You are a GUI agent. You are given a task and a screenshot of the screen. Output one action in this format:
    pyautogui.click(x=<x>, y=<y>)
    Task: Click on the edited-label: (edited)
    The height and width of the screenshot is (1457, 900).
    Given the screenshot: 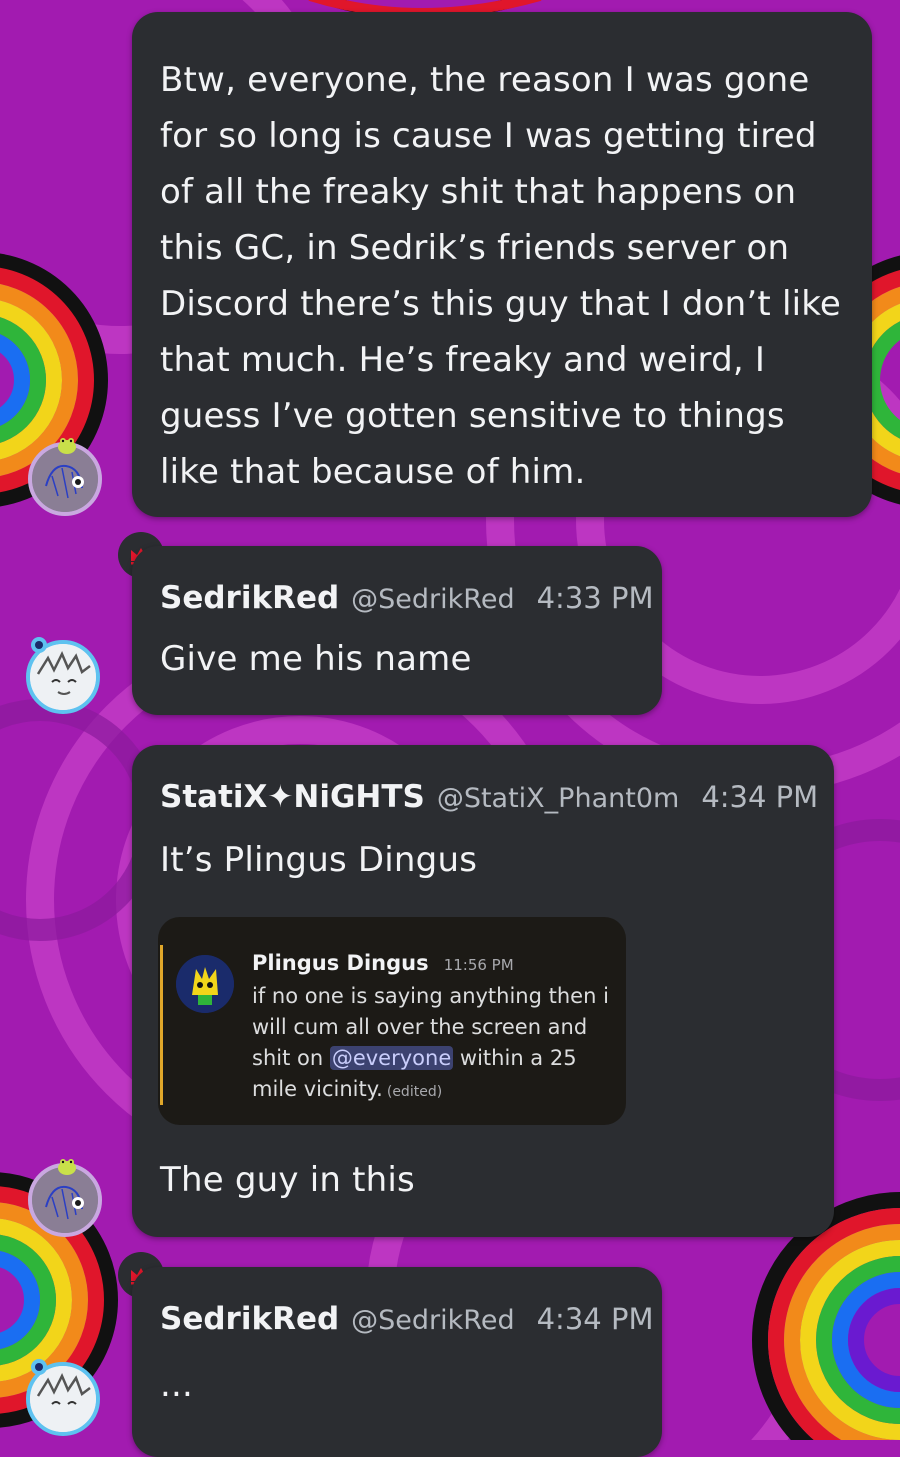 What is the action you would take?
    pyautogui.click(x=414, y=1092)
    